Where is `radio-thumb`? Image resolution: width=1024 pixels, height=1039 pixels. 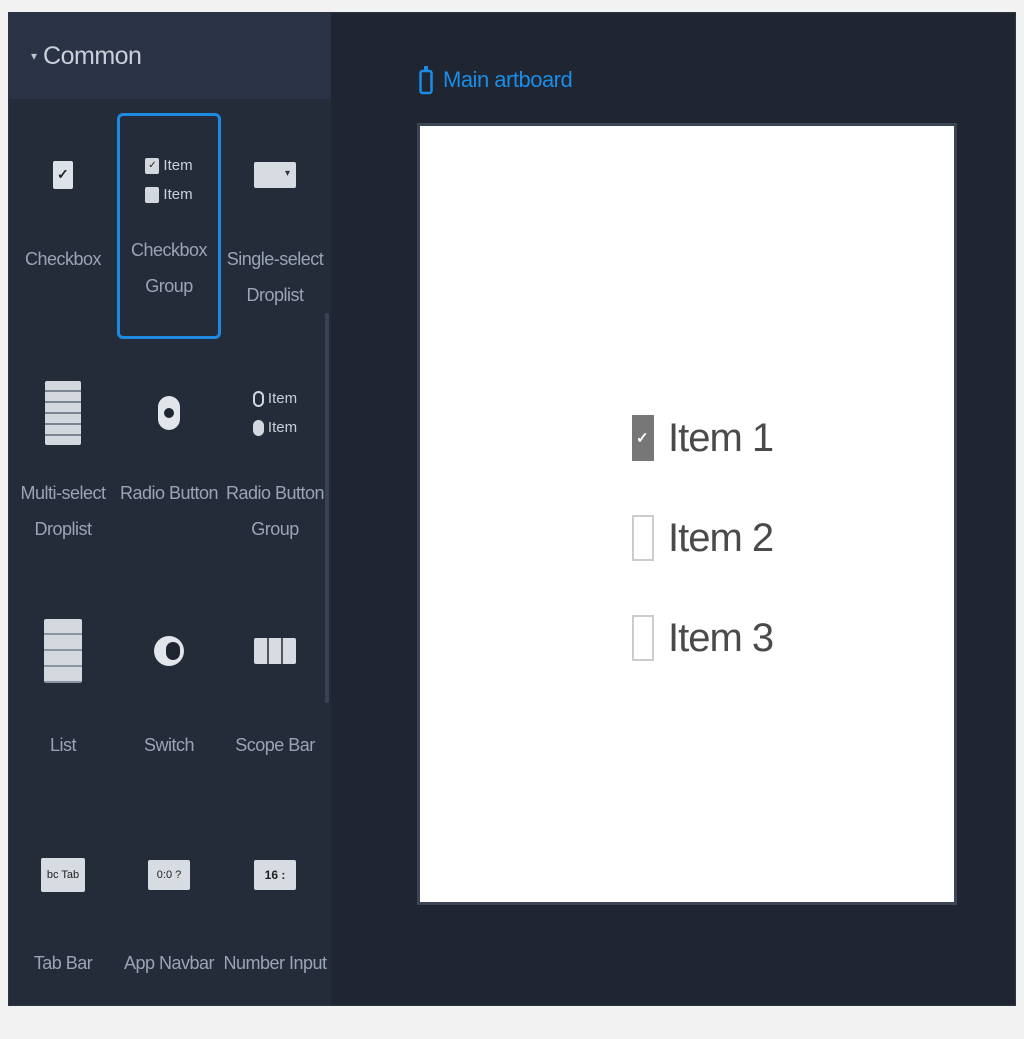
radio-thumb is located at coordinates (169, 413).